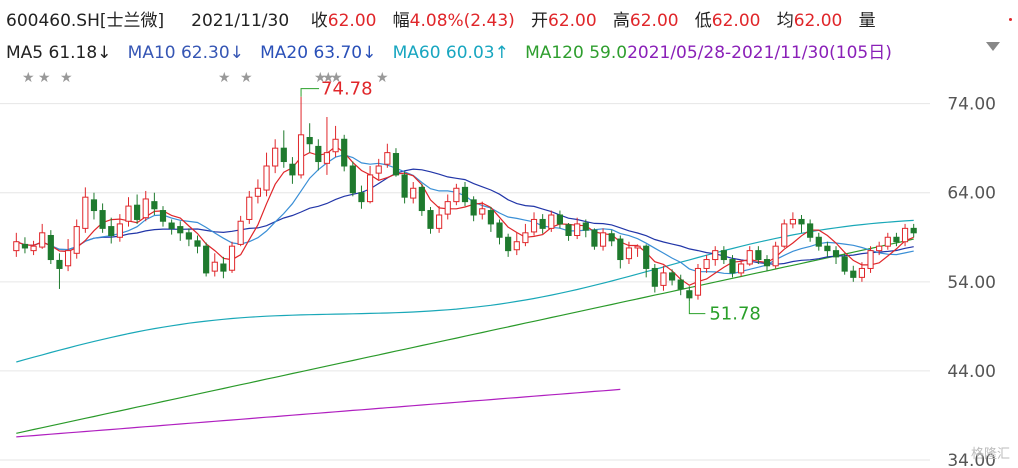 The image size is (1018, 468). What do you see at coordinates (703, 21) in the screenshot?
I see `low-label: 低` at bounding box center [703, 21].